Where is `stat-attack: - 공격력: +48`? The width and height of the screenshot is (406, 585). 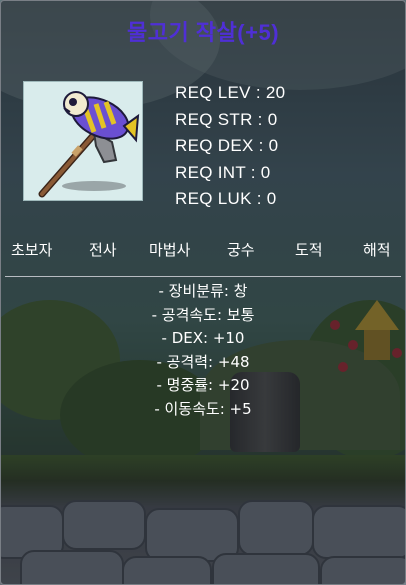
stat-attack: - 공격력: +48 is located at coordinates (203, 361).